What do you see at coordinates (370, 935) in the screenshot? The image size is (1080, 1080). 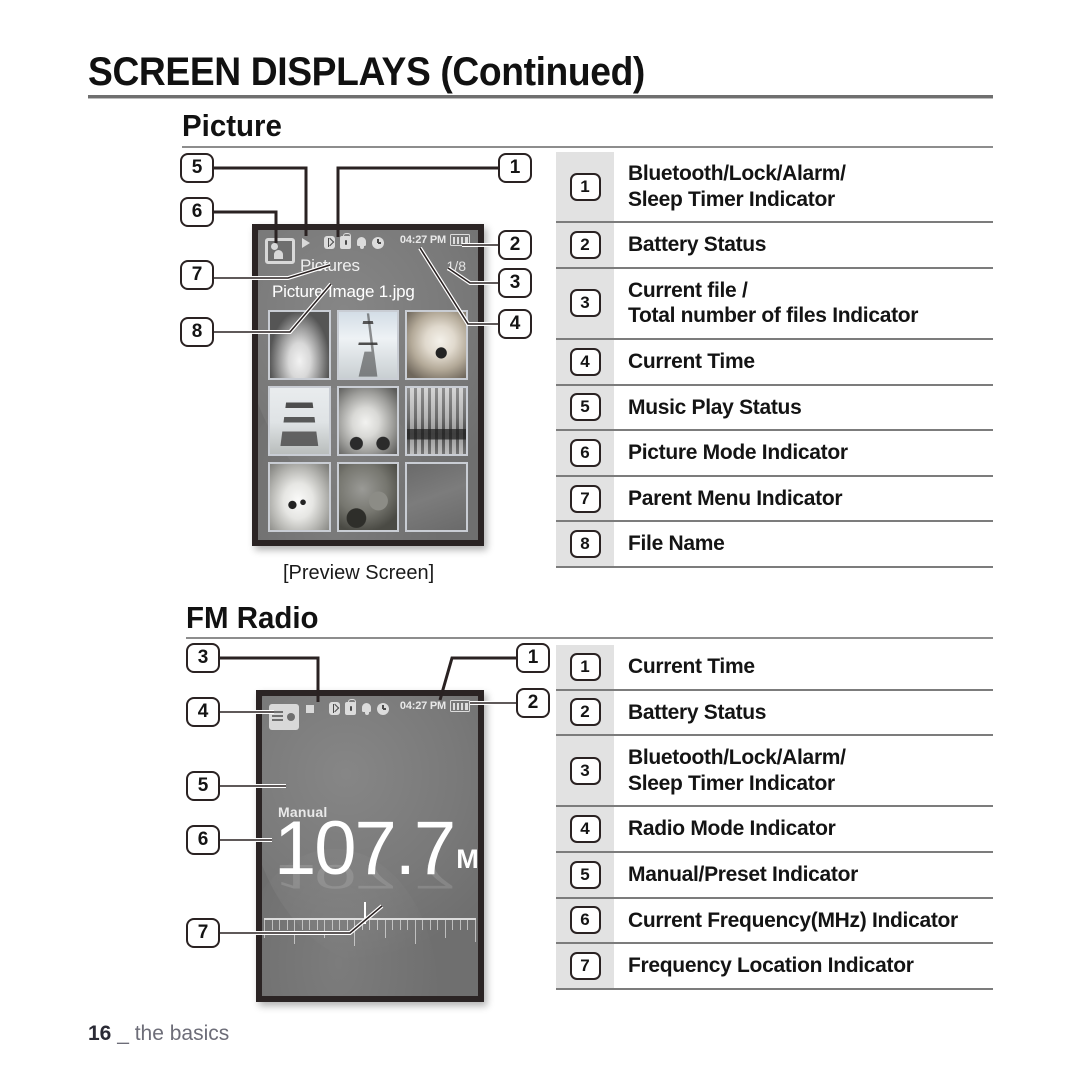 I see `frequency-scale-ticks` at bounding box center [370, 935].